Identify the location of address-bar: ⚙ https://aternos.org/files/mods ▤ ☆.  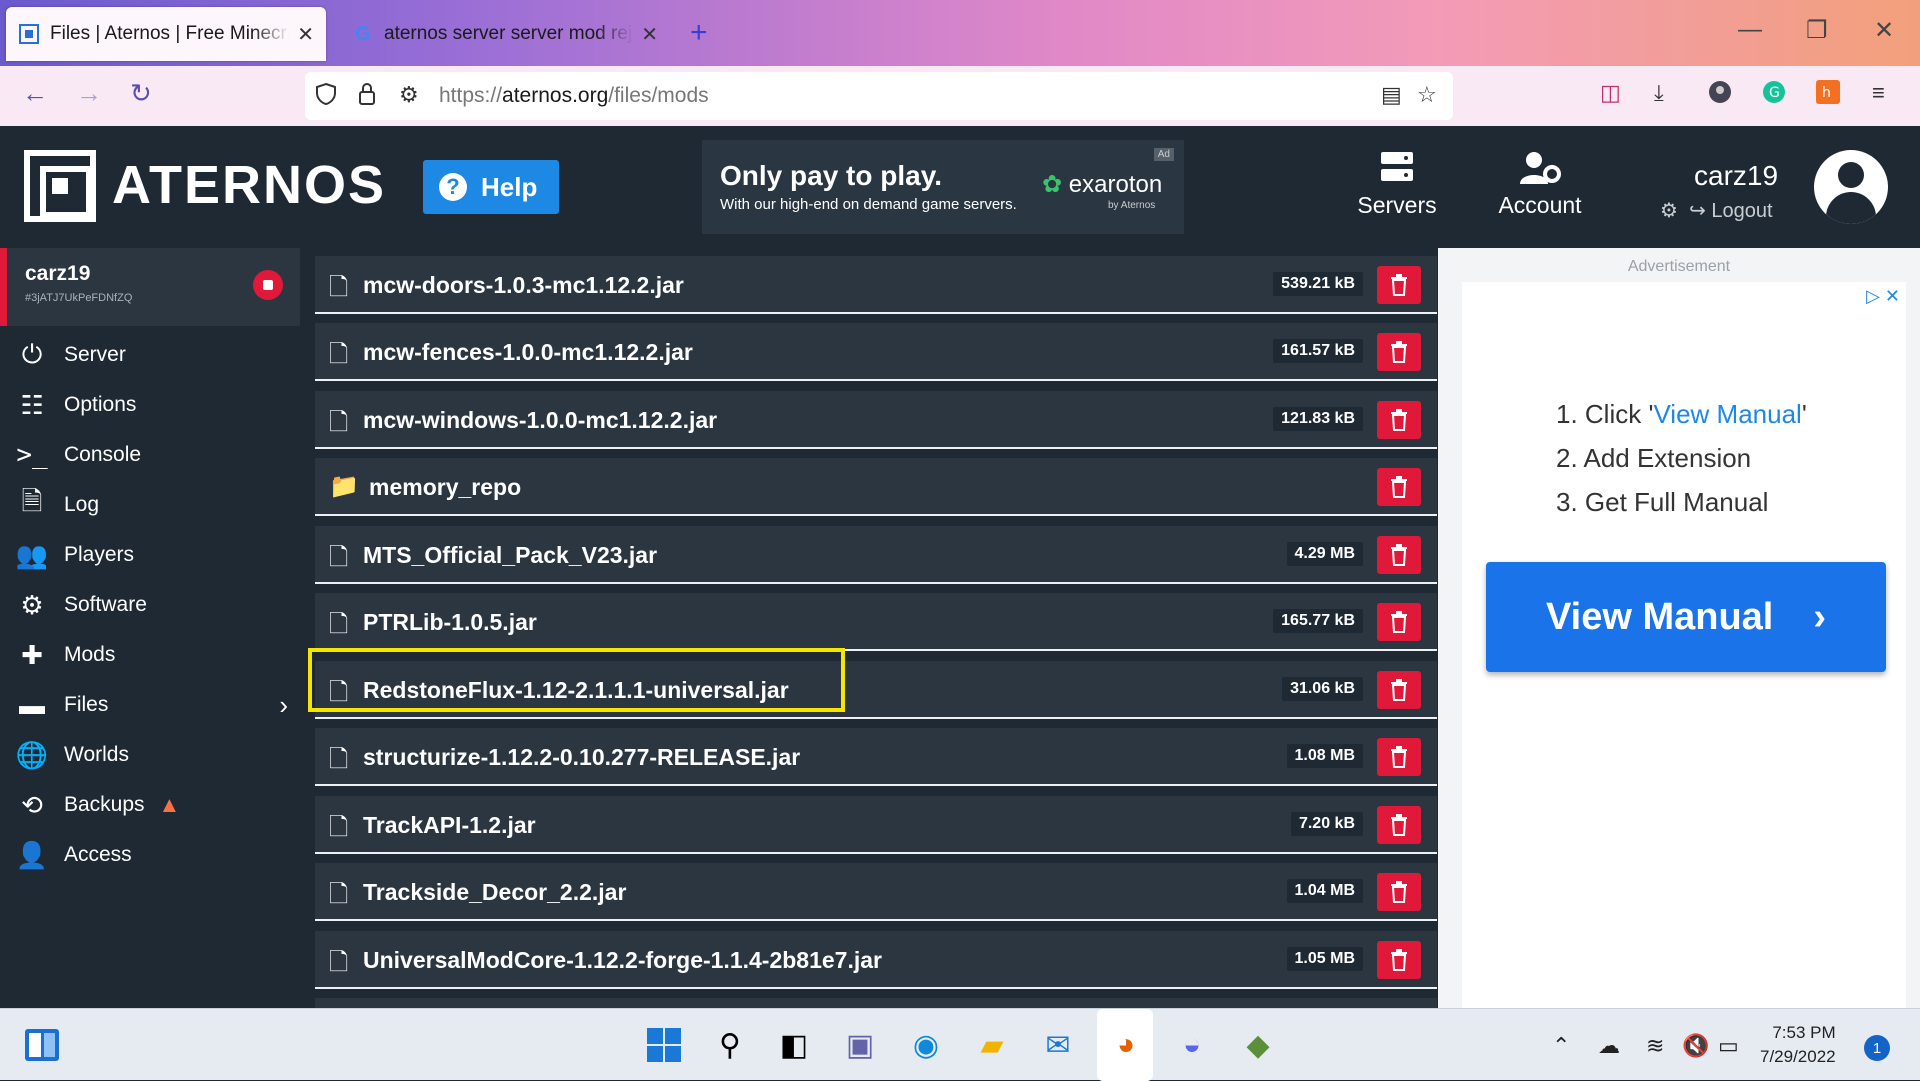
(879, 96).